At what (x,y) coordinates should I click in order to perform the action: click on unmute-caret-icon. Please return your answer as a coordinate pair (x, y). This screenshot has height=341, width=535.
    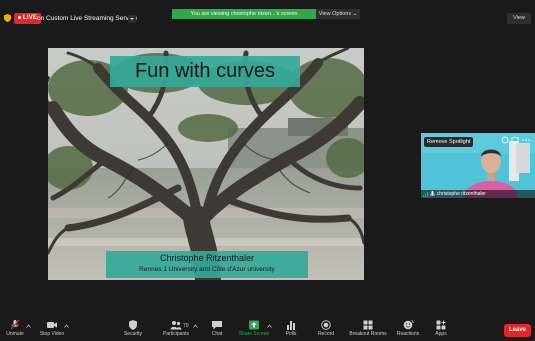
    Looking at the image, I should click on (28, 326).